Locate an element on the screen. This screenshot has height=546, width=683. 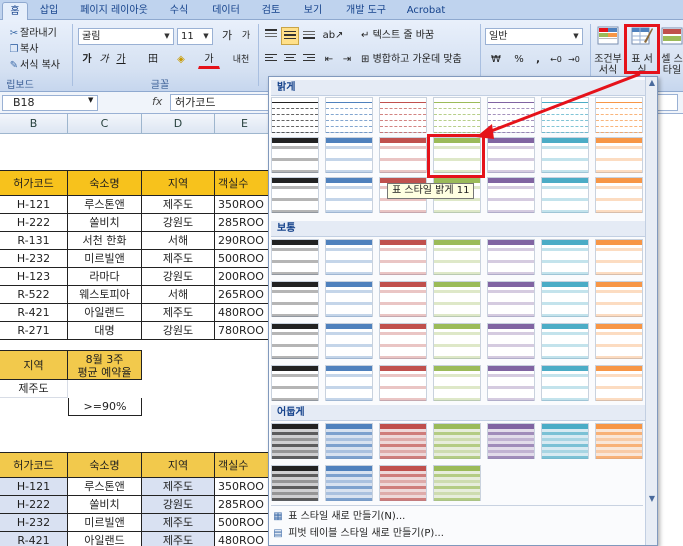
gallery-scrollbar: ▲ ▼ is located at coordinates (651, 311).